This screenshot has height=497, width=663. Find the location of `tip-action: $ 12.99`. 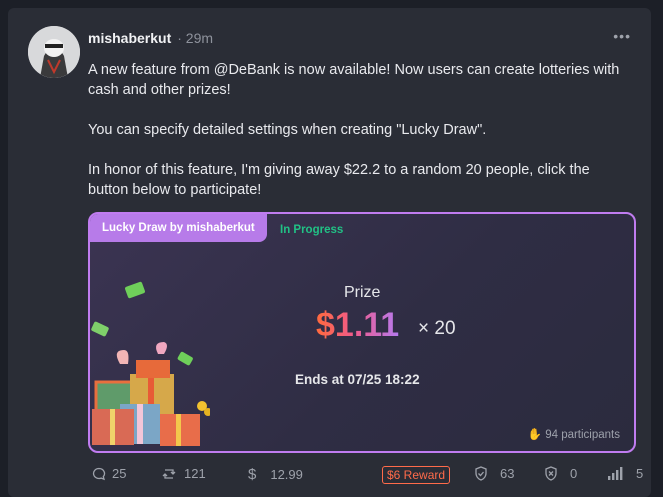

tip-action: $ 12.99 is located at coordinates (275, 474).